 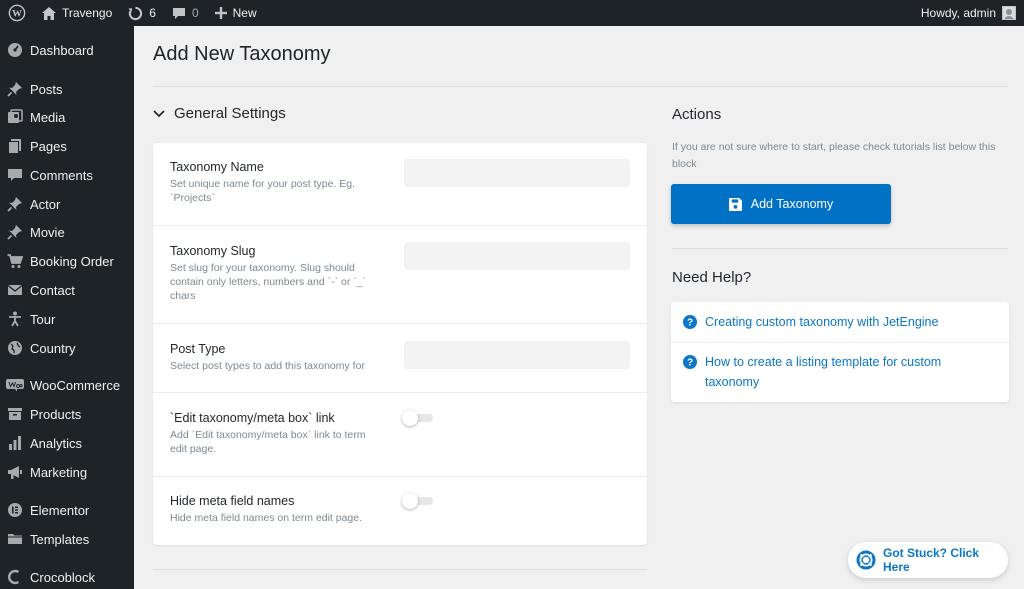 I want to click on site-name: Travengo, so click(x=87, y=13).